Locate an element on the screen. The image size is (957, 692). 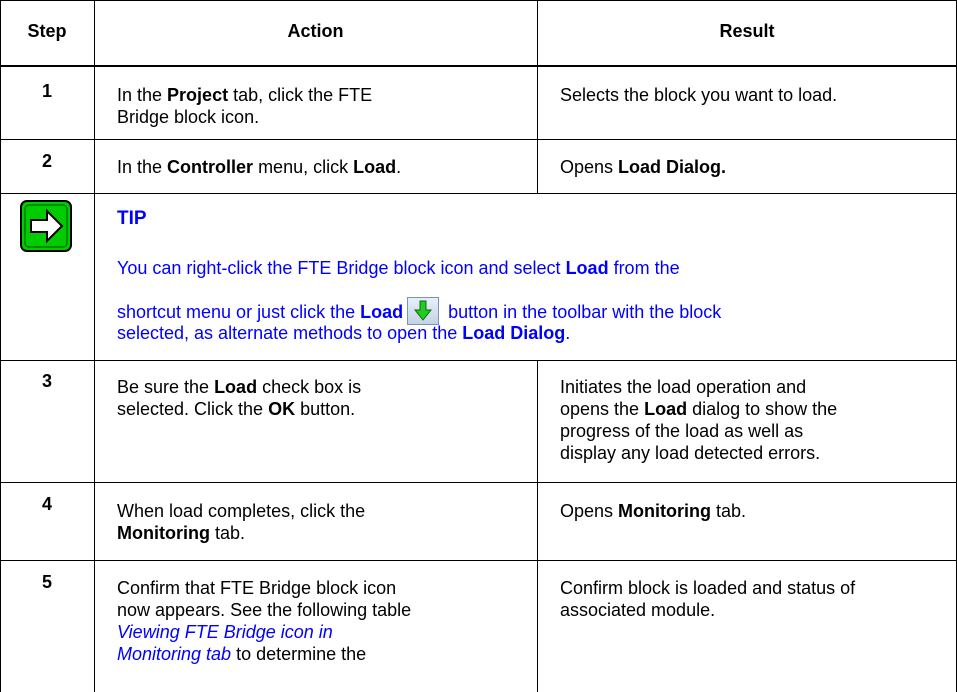
header-result: Result is located at coordinates (747, 31).